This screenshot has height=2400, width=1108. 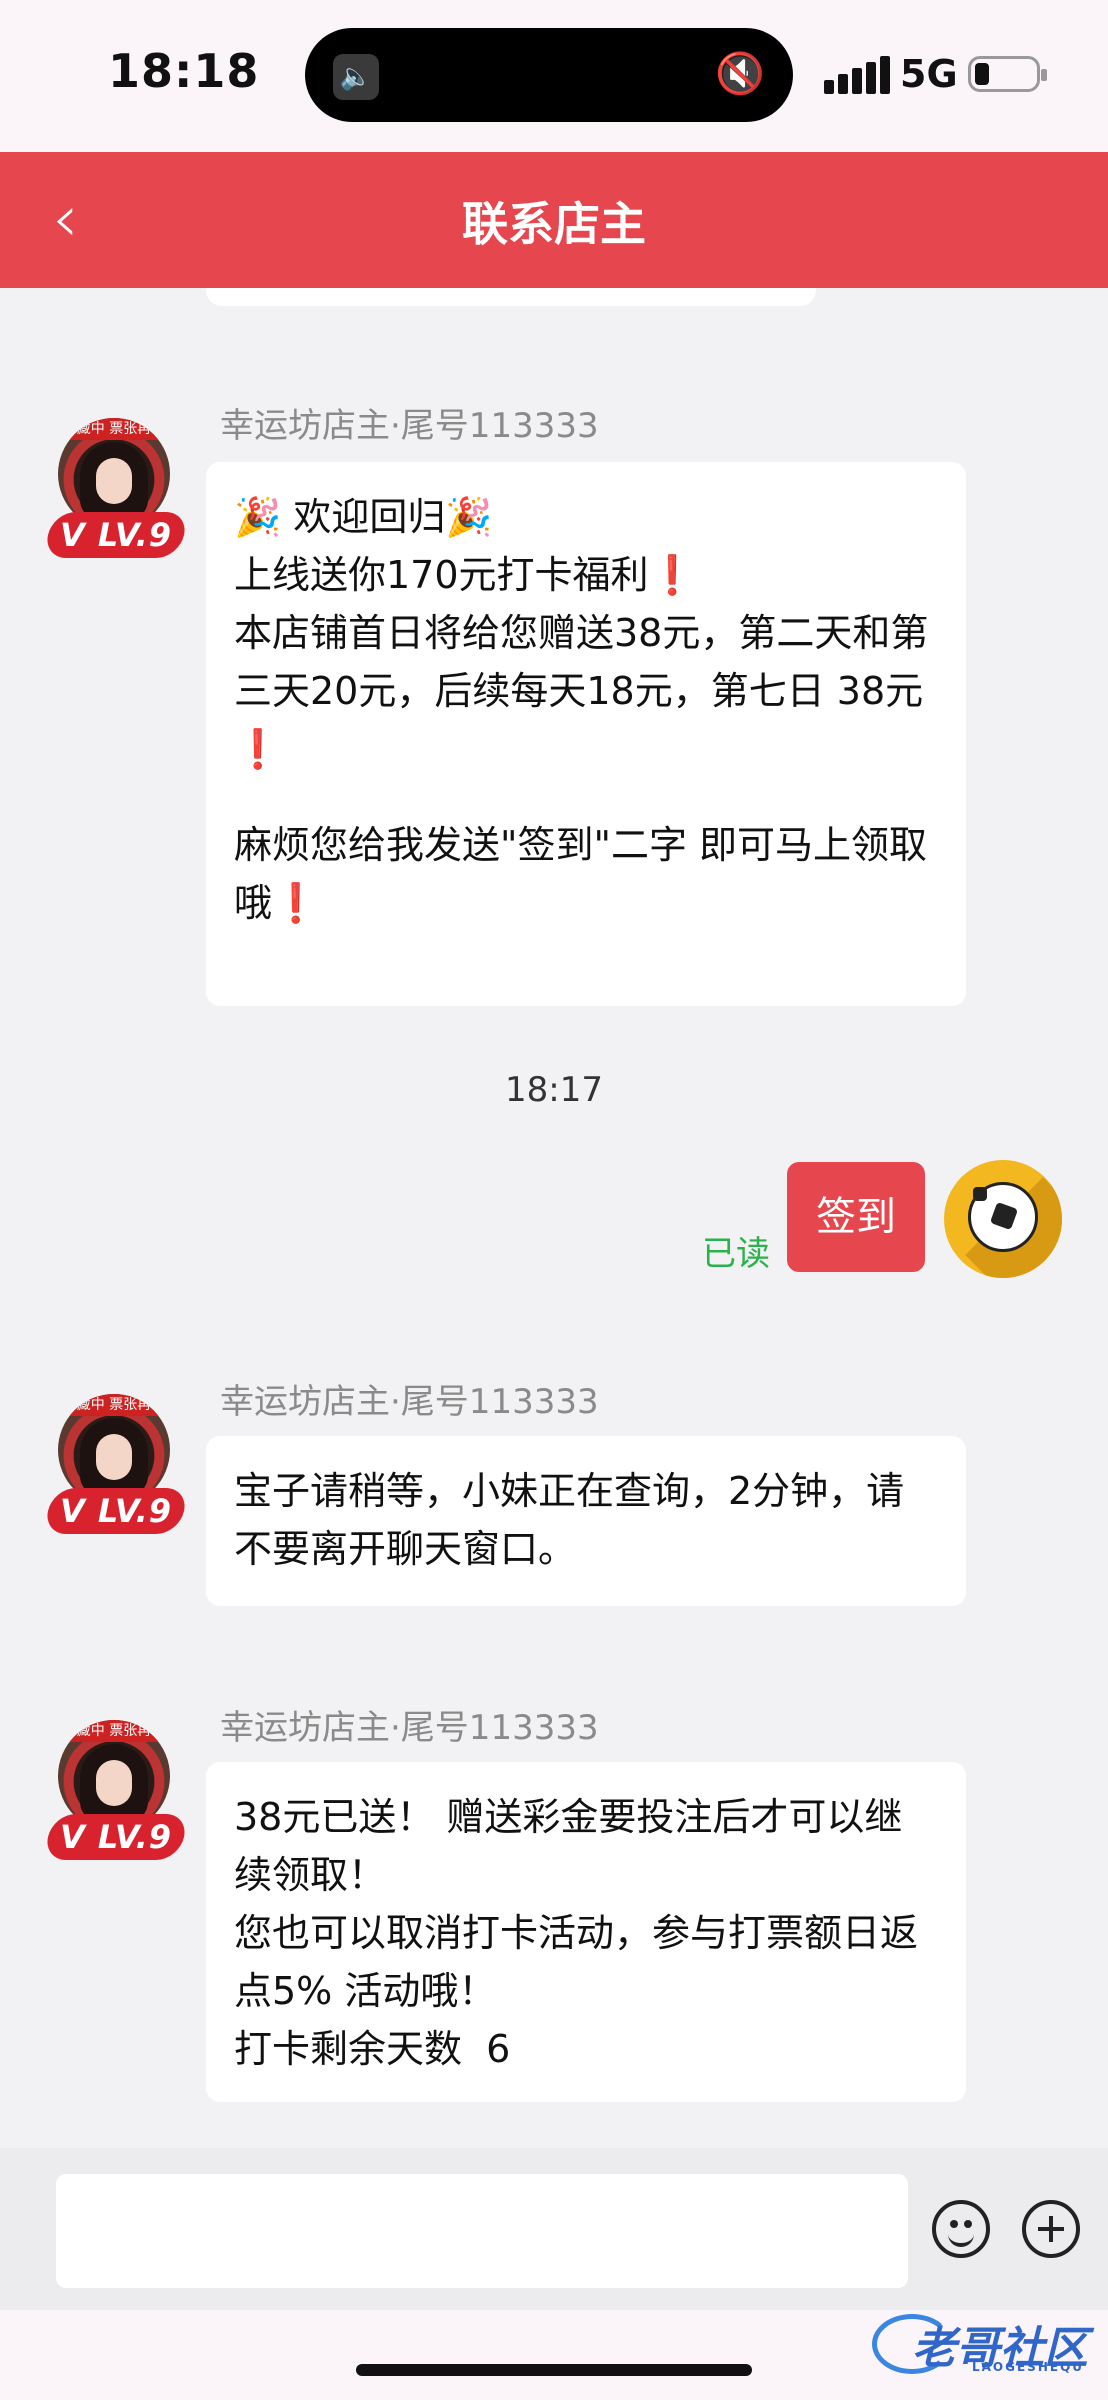 What do you see at coordinates (1007, 74) in the screenshot?
I see `battery-icon` at bounding box center [1007, 74].